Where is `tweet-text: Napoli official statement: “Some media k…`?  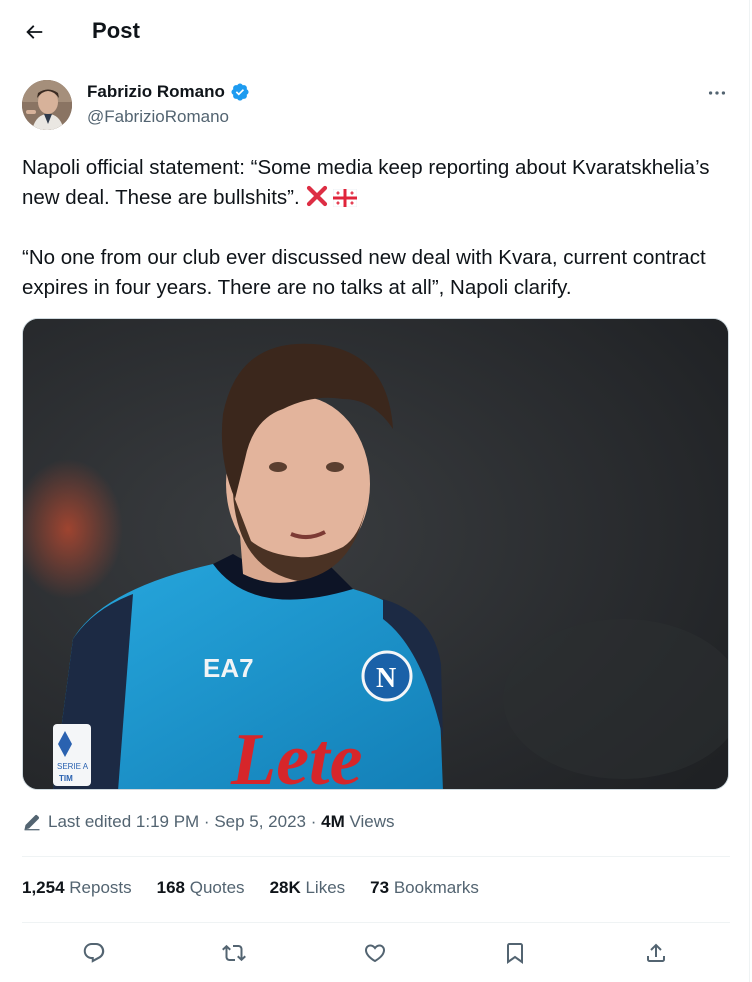
tweet-text: Napoli official statement: “Some media k… is located at coordinates (374, 228).